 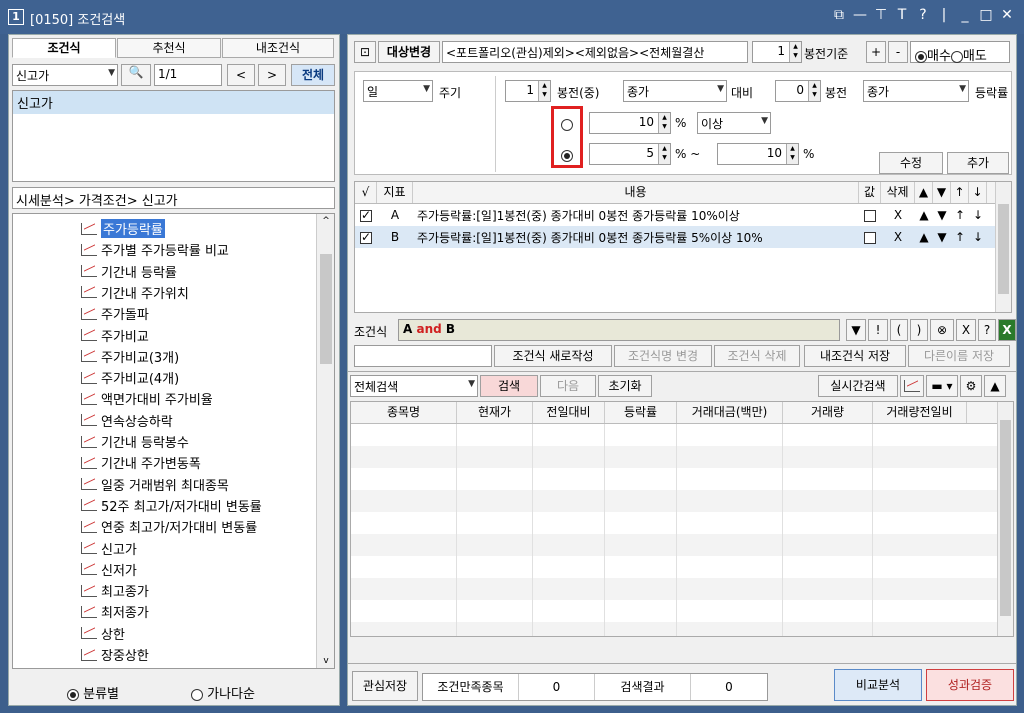 I want to click on chart-button, so click(x=912, y=386).